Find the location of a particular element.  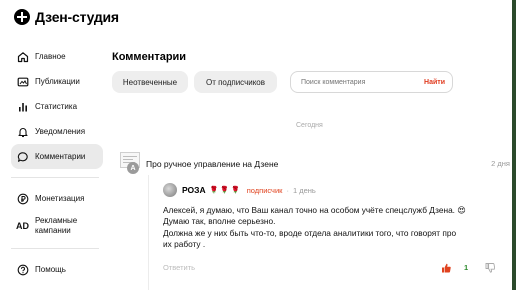

sidebar-item-label: Статистика is located at coordinates (56, 106).